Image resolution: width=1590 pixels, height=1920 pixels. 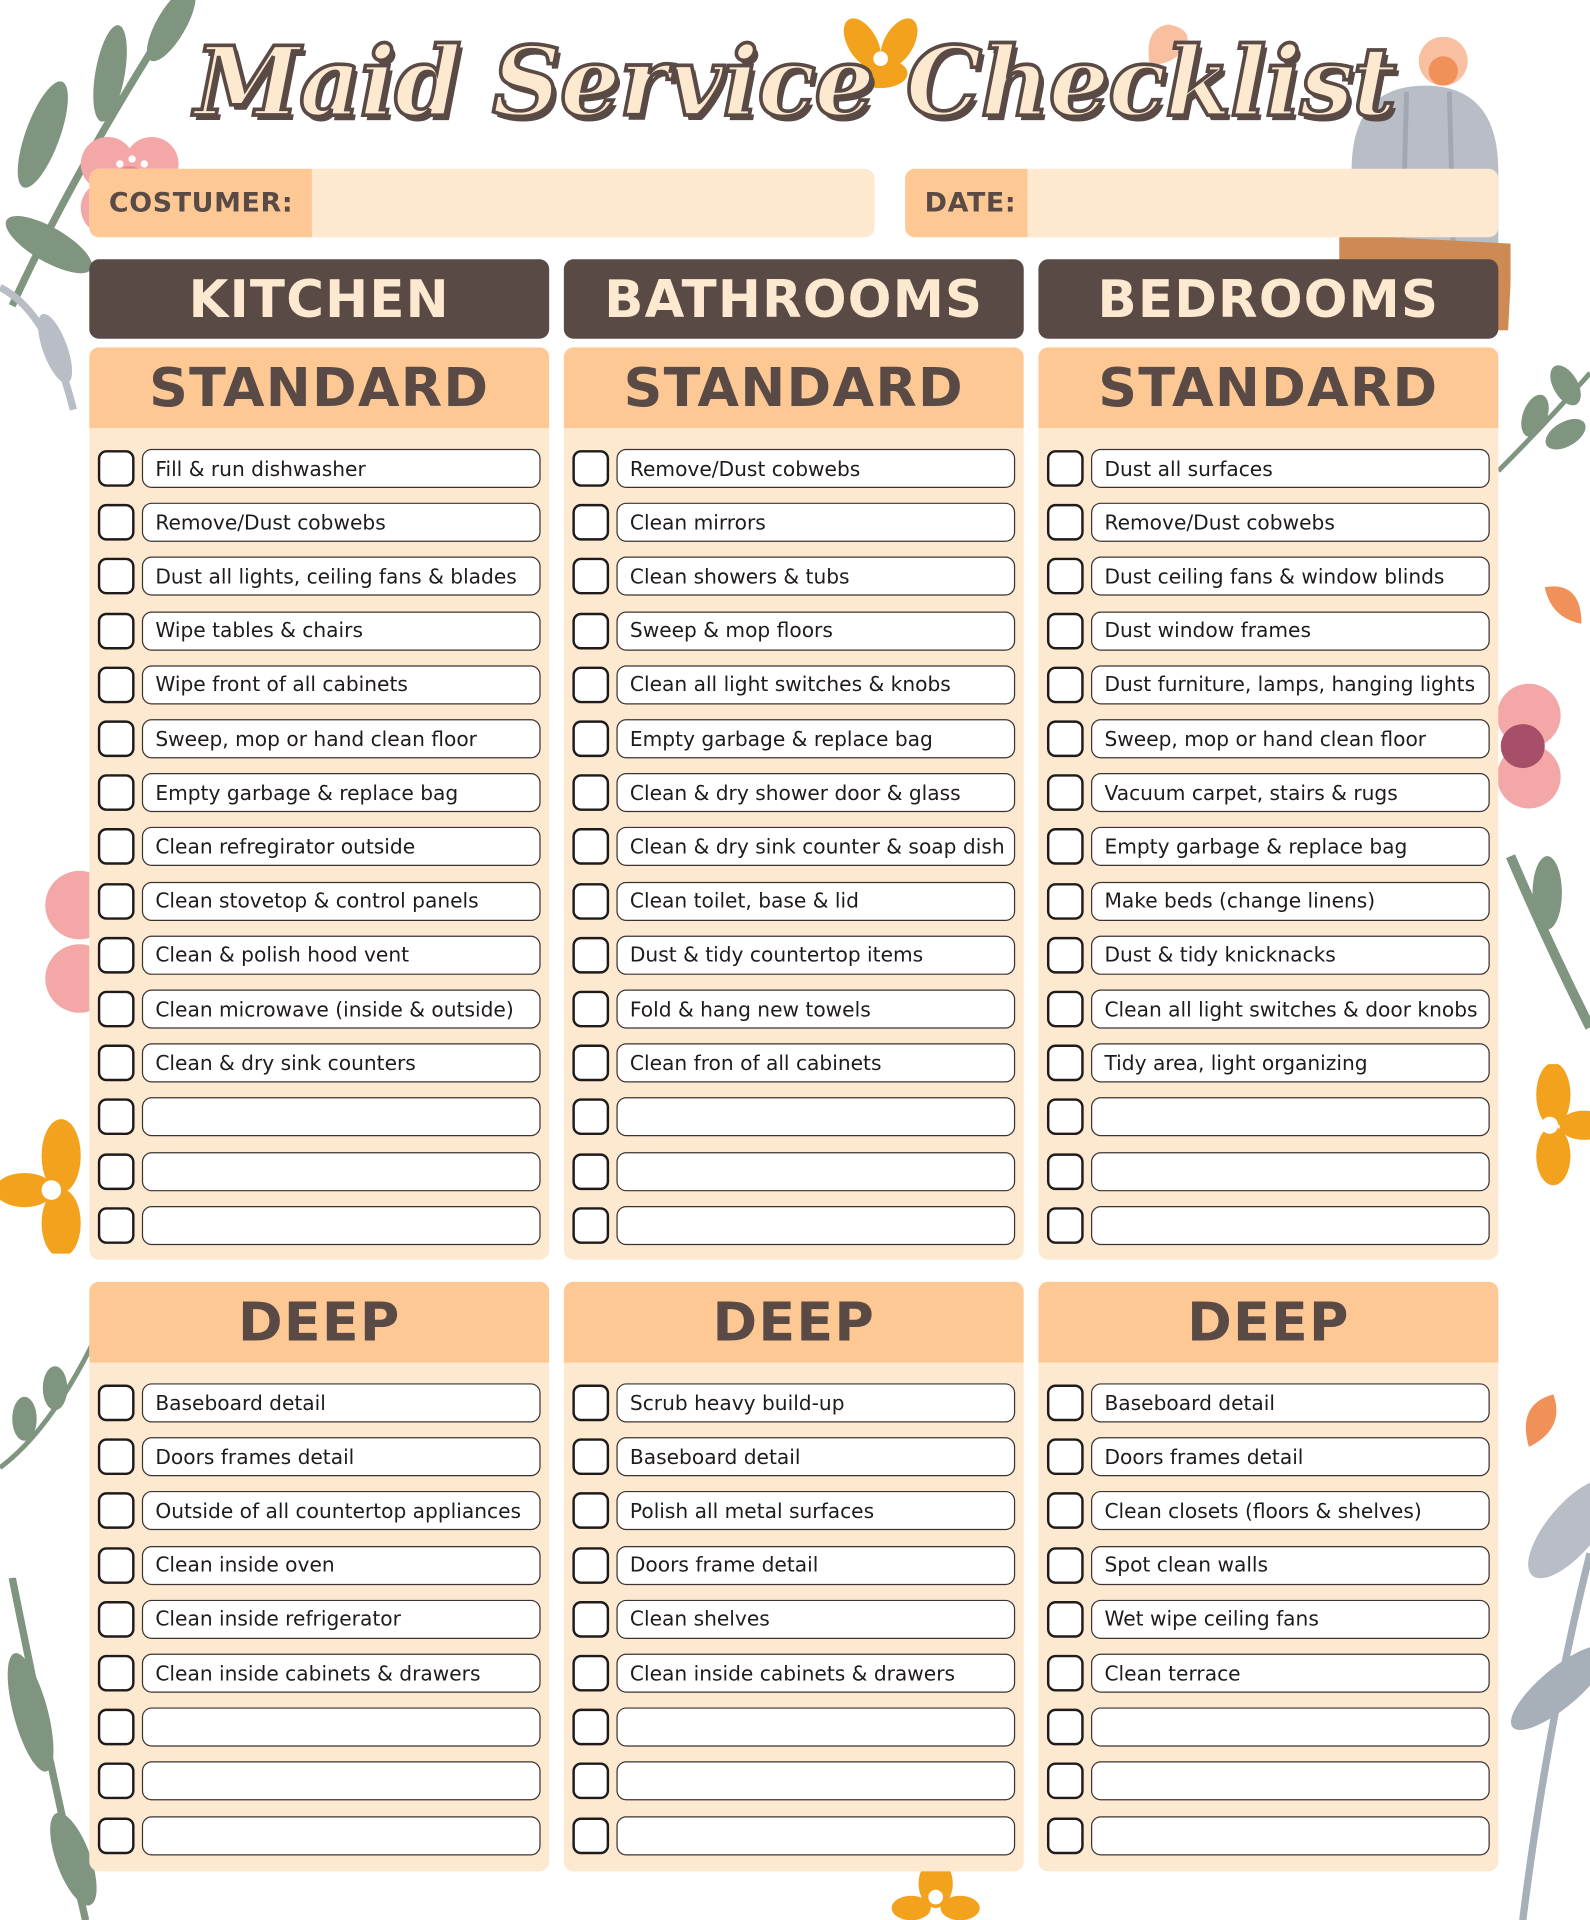 I want to click on leaf-branch-right-mid-icon, so click(x=1548, y=942).